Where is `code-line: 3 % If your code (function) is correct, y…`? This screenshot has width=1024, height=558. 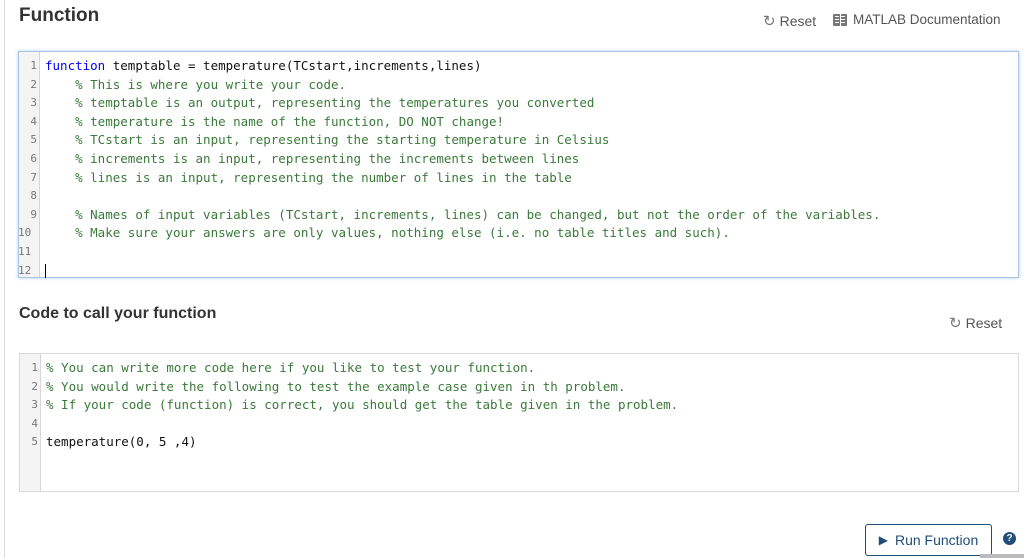 code-line: 3 % If your code (function) is correct, y… is located at coordinates (519, 405).